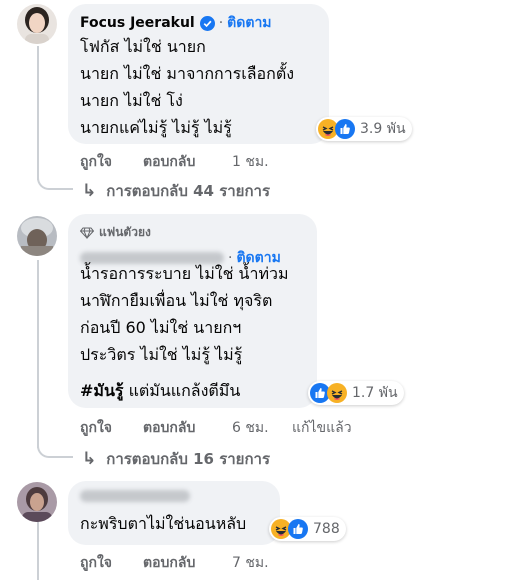  Describe the element at coordinates (87, 233) in the screenshot. I see `diamond-icon` at that location.